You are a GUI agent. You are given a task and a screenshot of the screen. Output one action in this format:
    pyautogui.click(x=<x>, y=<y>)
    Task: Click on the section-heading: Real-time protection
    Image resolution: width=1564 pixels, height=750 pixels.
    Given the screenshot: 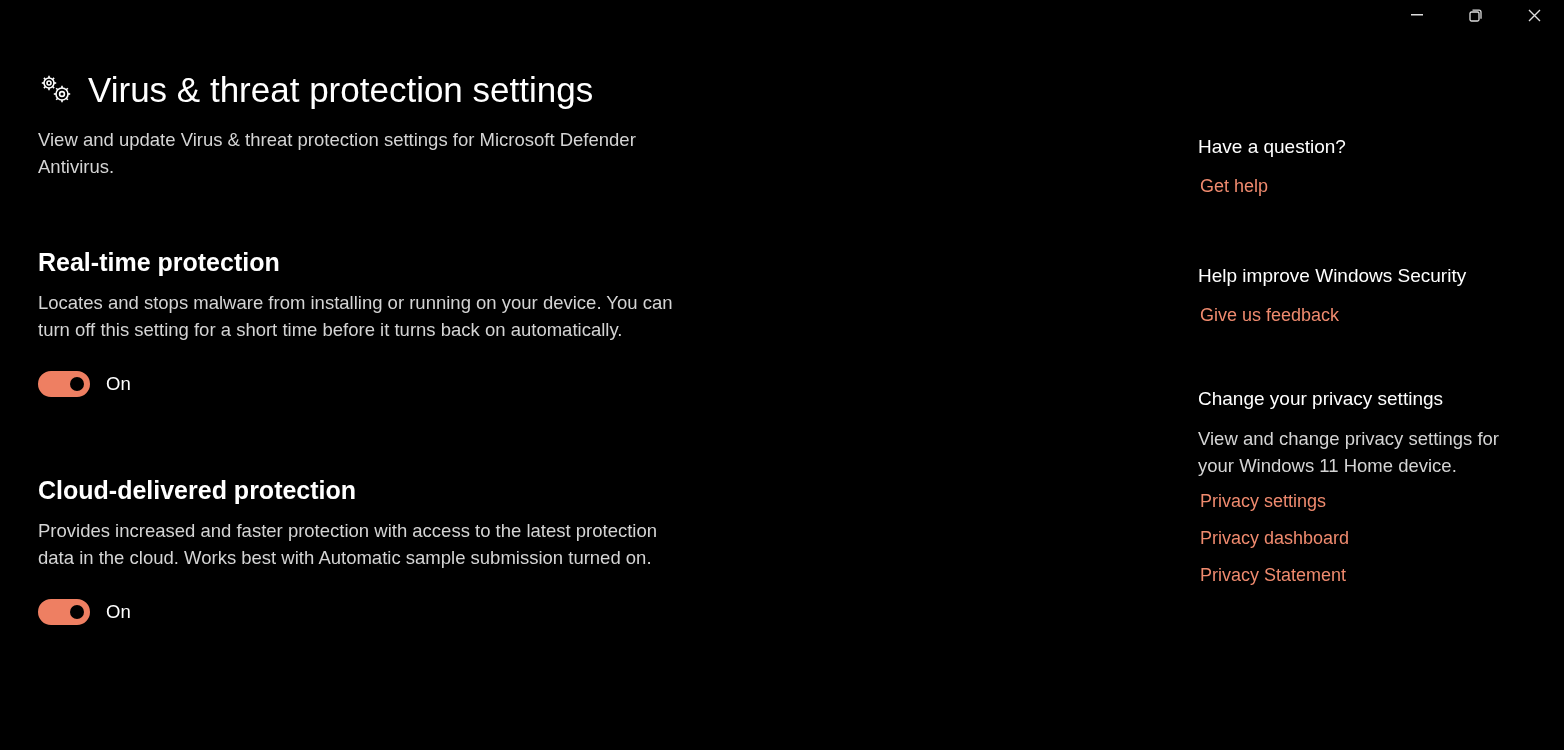 What is the action you would take?
    pyautogui.click(x=159, y=262)
    